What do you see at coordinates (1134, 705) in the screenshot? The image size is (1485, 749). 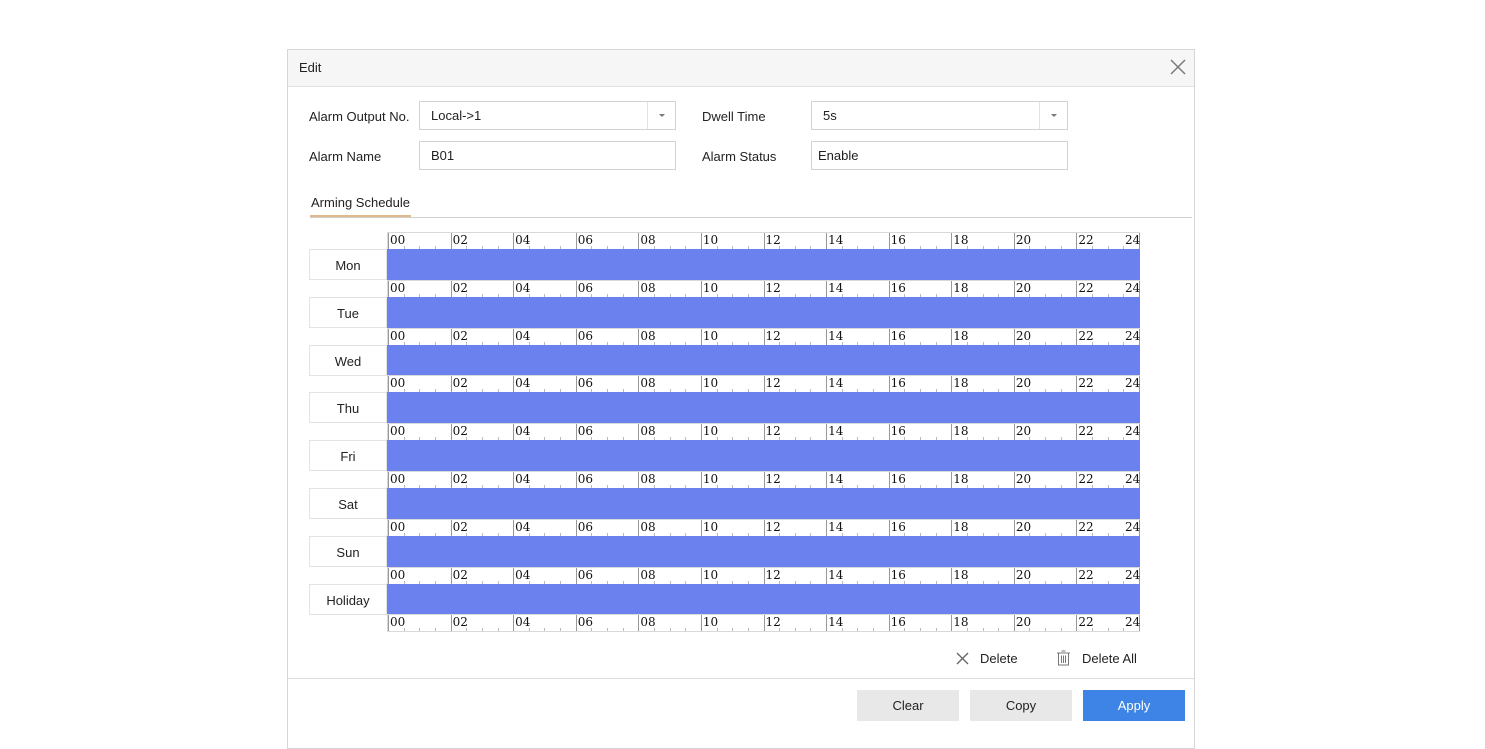 I see `apply-button: Apply` at bounding box center [1134, 705].